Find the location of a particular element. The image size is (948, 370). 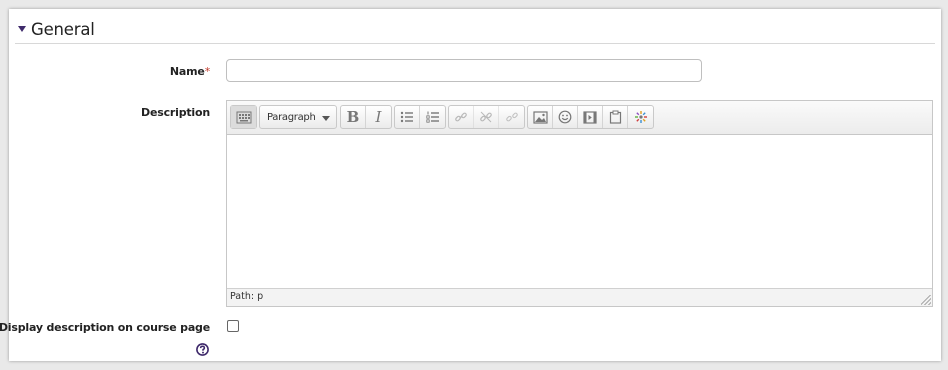

name-label: Name* is located at coordinates (190, 71).